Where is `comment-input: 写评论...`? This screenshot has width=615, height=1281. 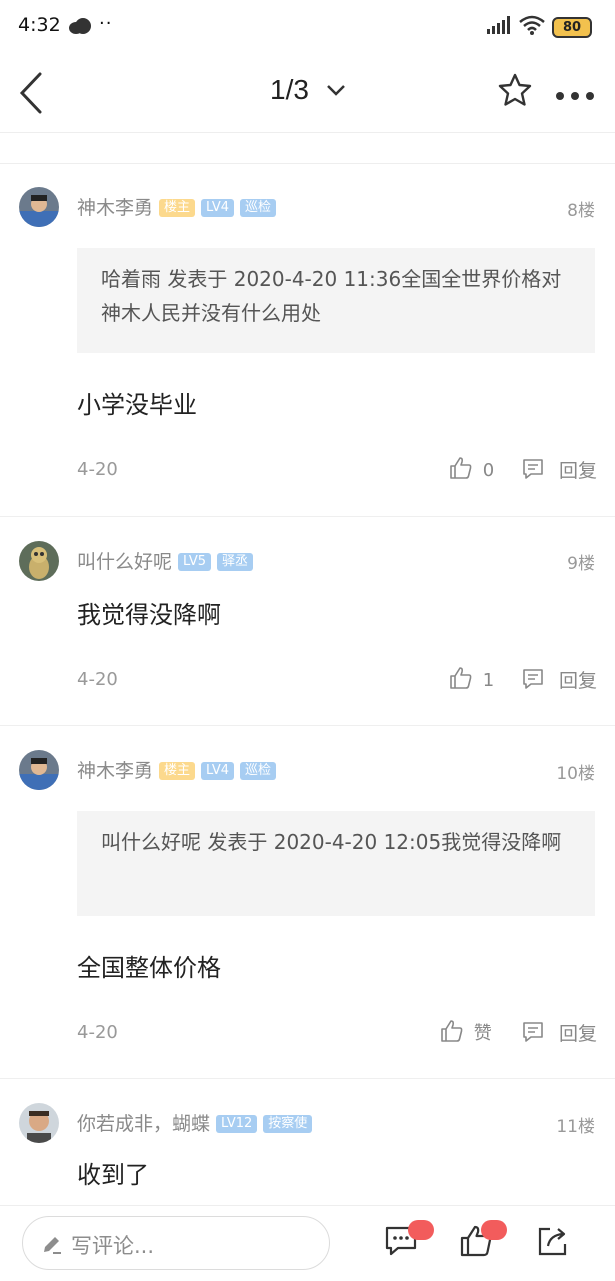
comment-input: 写评论... is located at coordinates (176, 1243).